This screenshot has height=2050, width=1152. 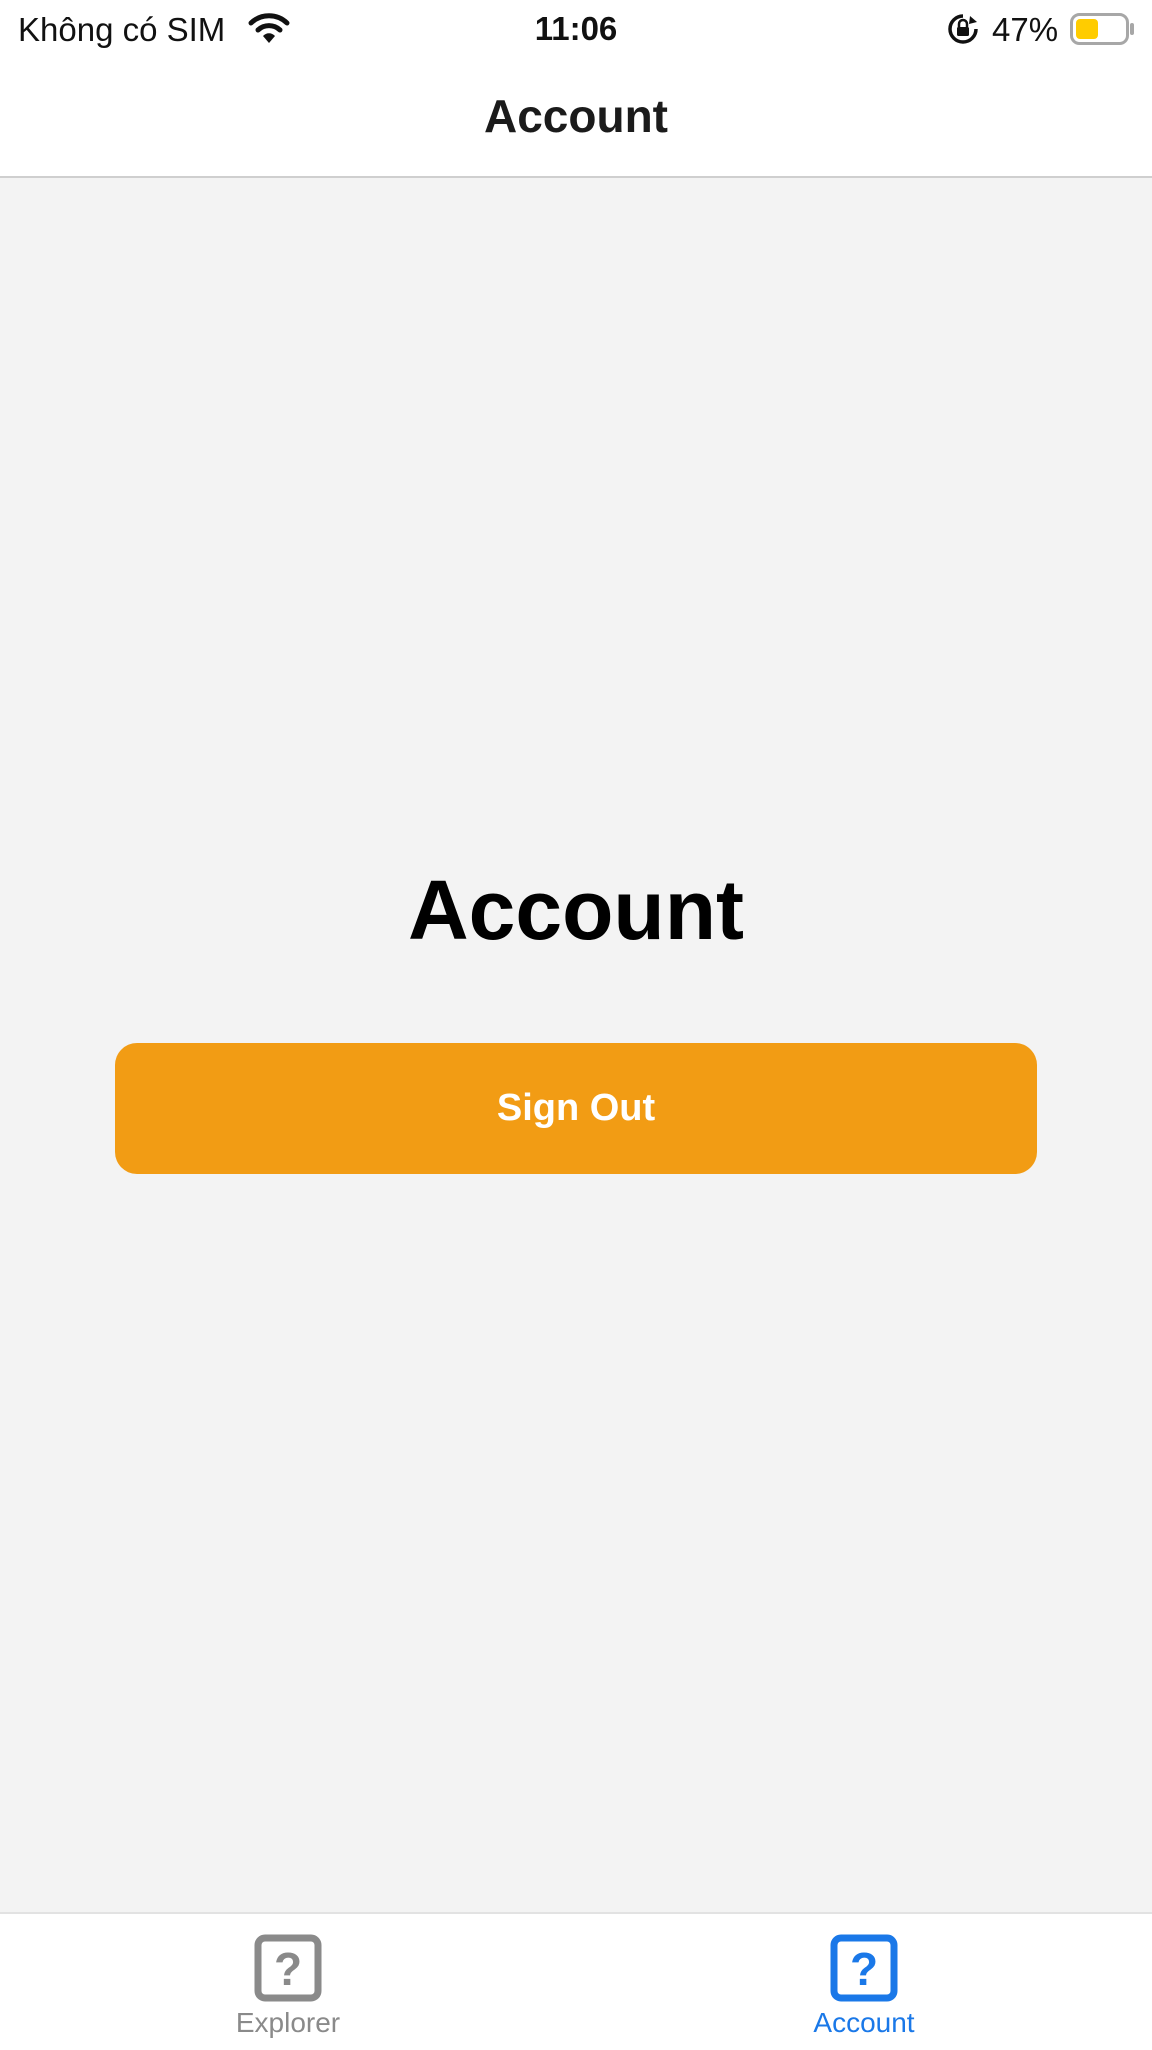 I want to click on account-heading: Account, so click(x=576, y=910).